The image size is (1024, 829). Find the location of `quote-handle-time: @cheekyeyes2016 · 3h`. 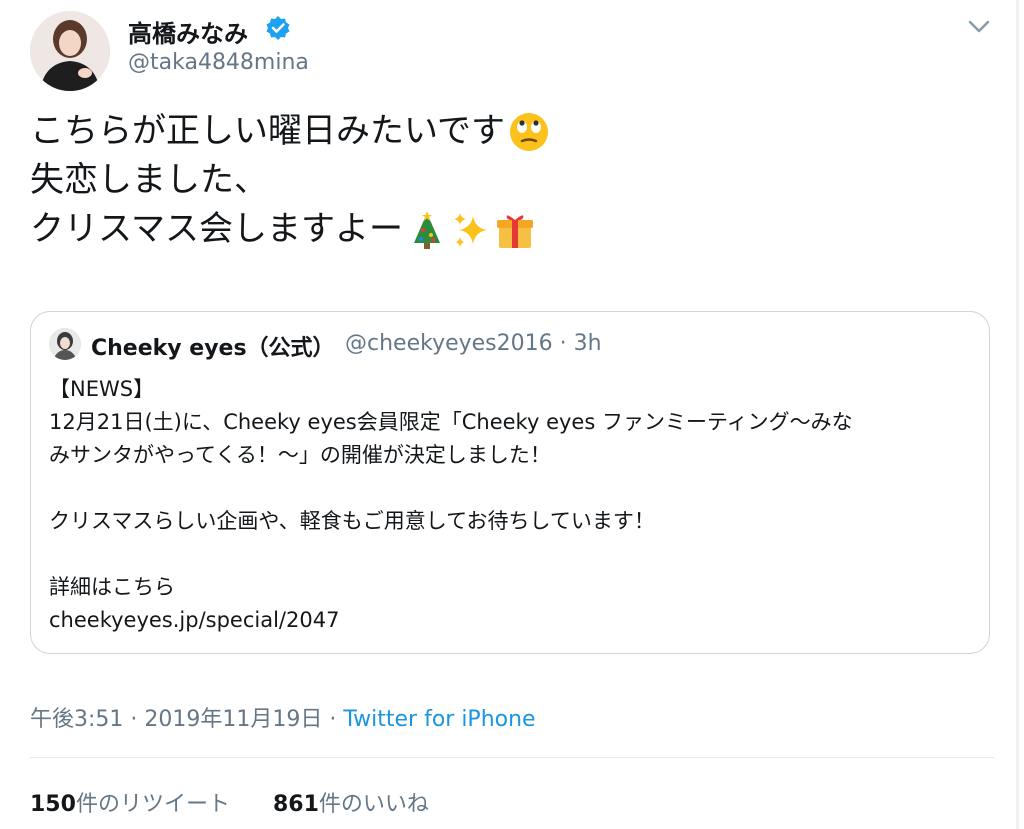

quote-handle-time: @cheekyeyes2016 · 3h is located at coordinates (473, 343).